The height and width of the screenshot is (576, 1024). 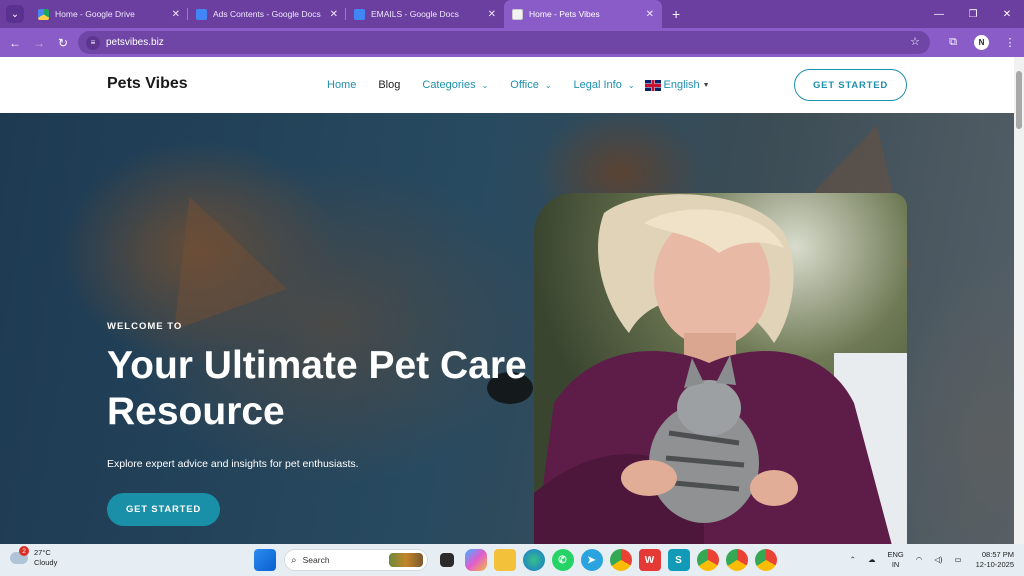 I want to click on weather-text: 27°C Cloudy, so click(x=45, y=558).